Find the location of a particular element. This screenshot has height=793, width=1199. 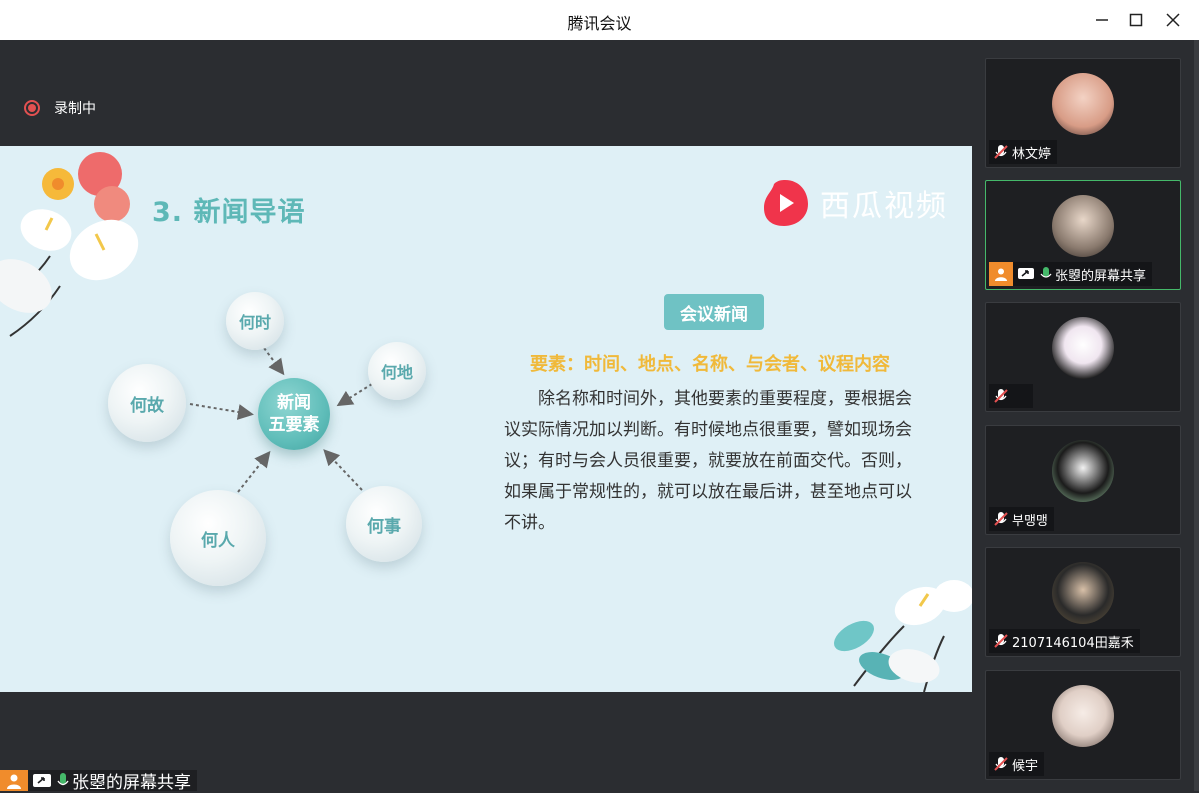

participant-tile: 부맹맹 is located at coordinates (1083, 480).